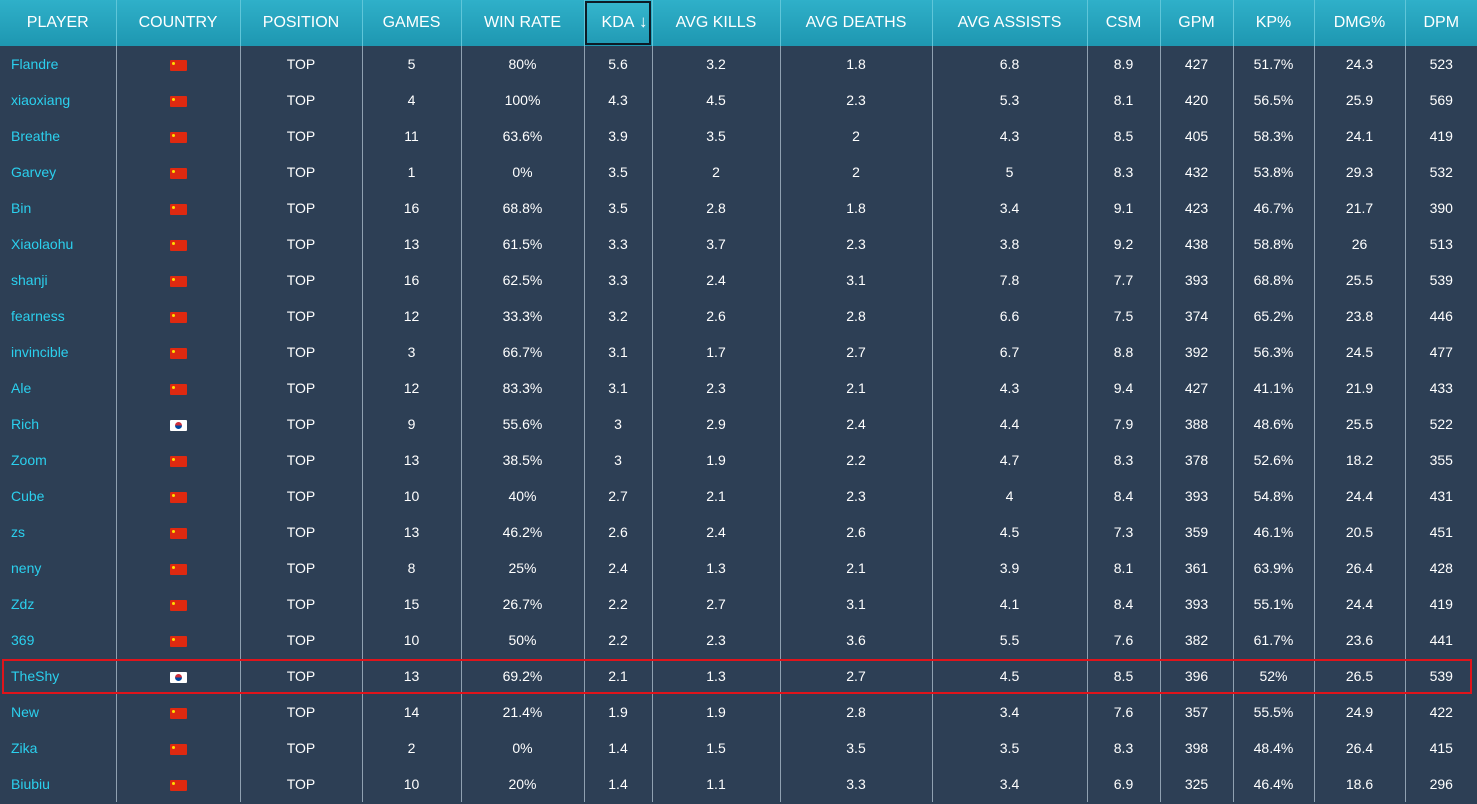  Describe the element at coordinates (58, 424) in the screenshot. I see `player-name-link: Rich` at that location.